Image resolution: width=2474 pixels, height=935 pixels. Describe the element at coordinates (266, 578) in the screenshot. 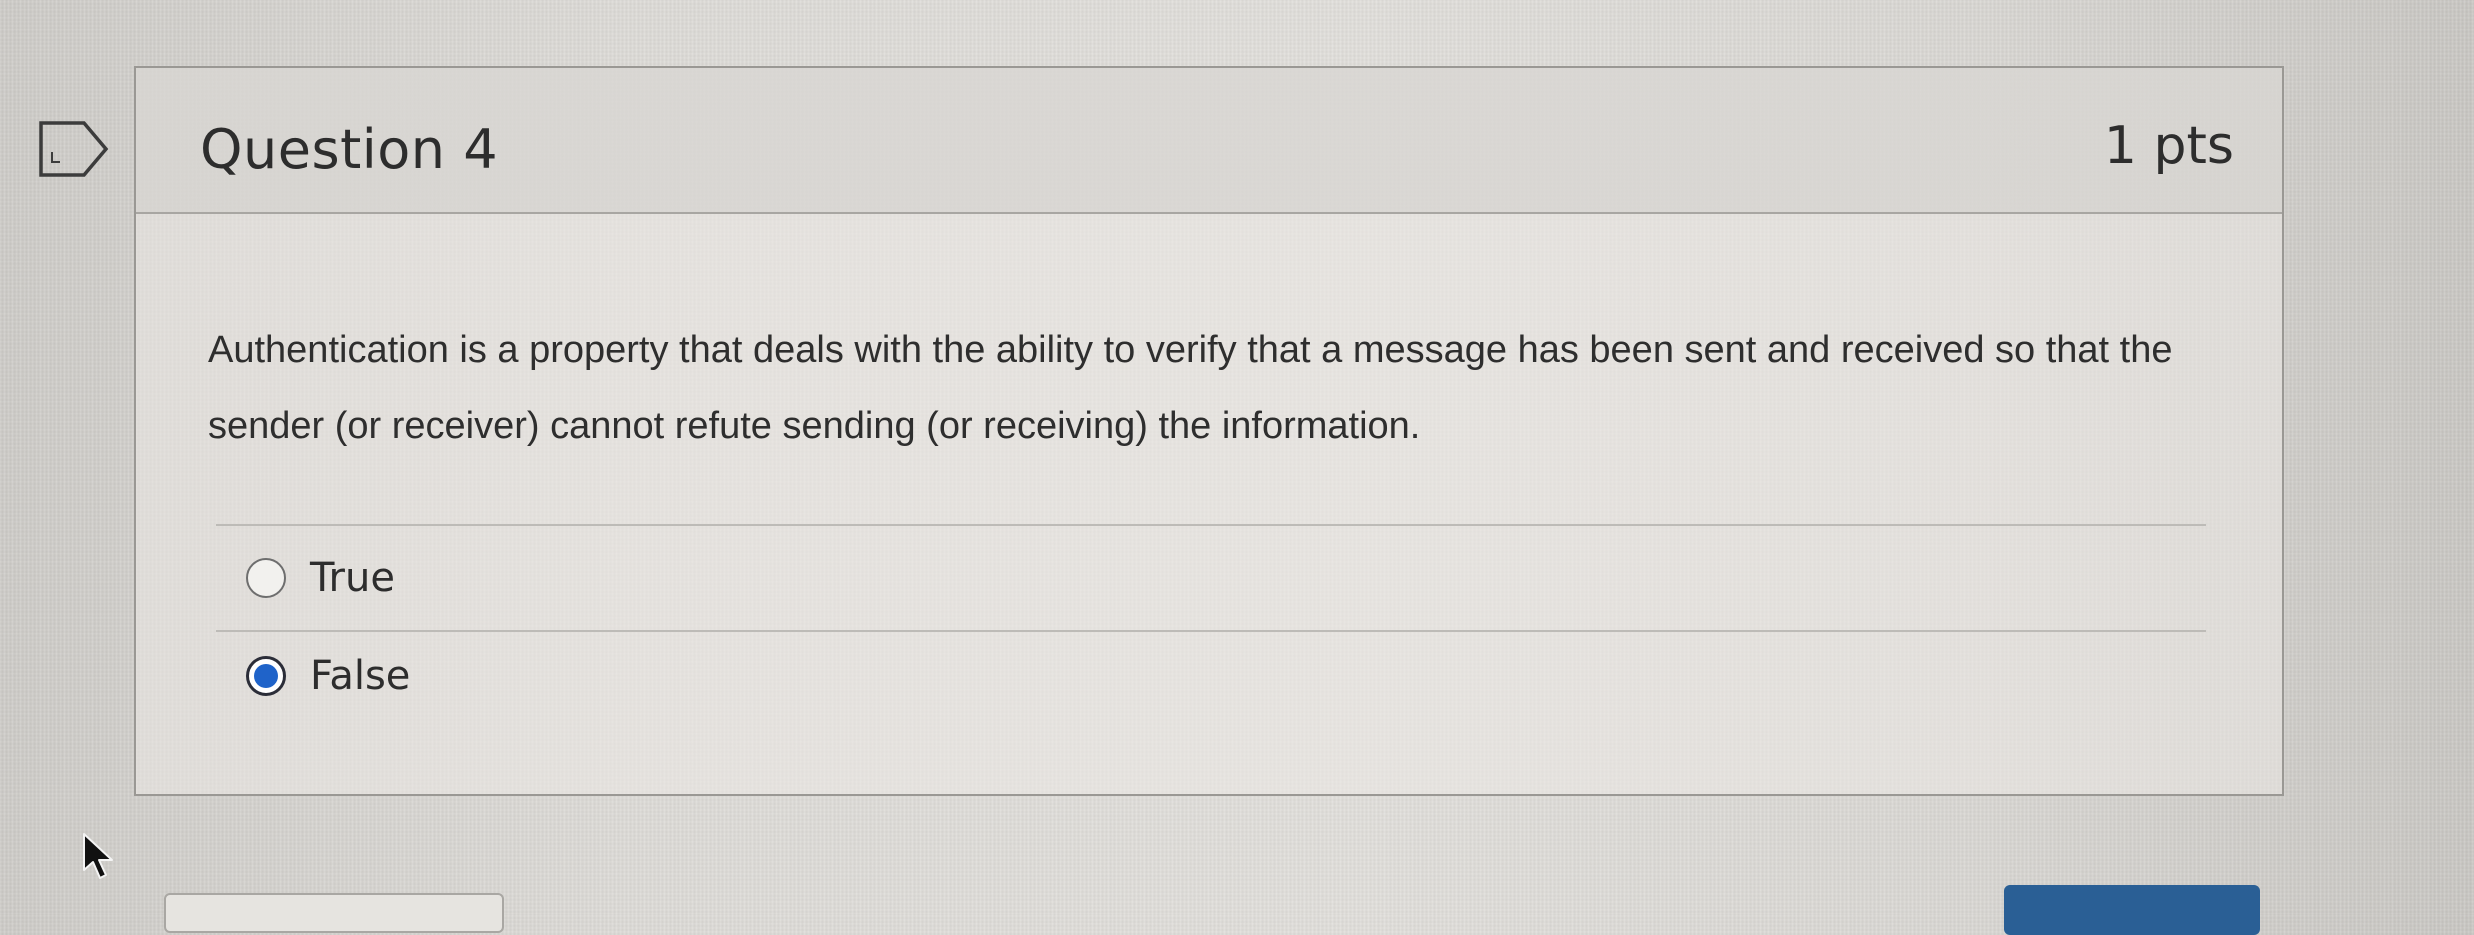

I see `radio-button-true` at that location.